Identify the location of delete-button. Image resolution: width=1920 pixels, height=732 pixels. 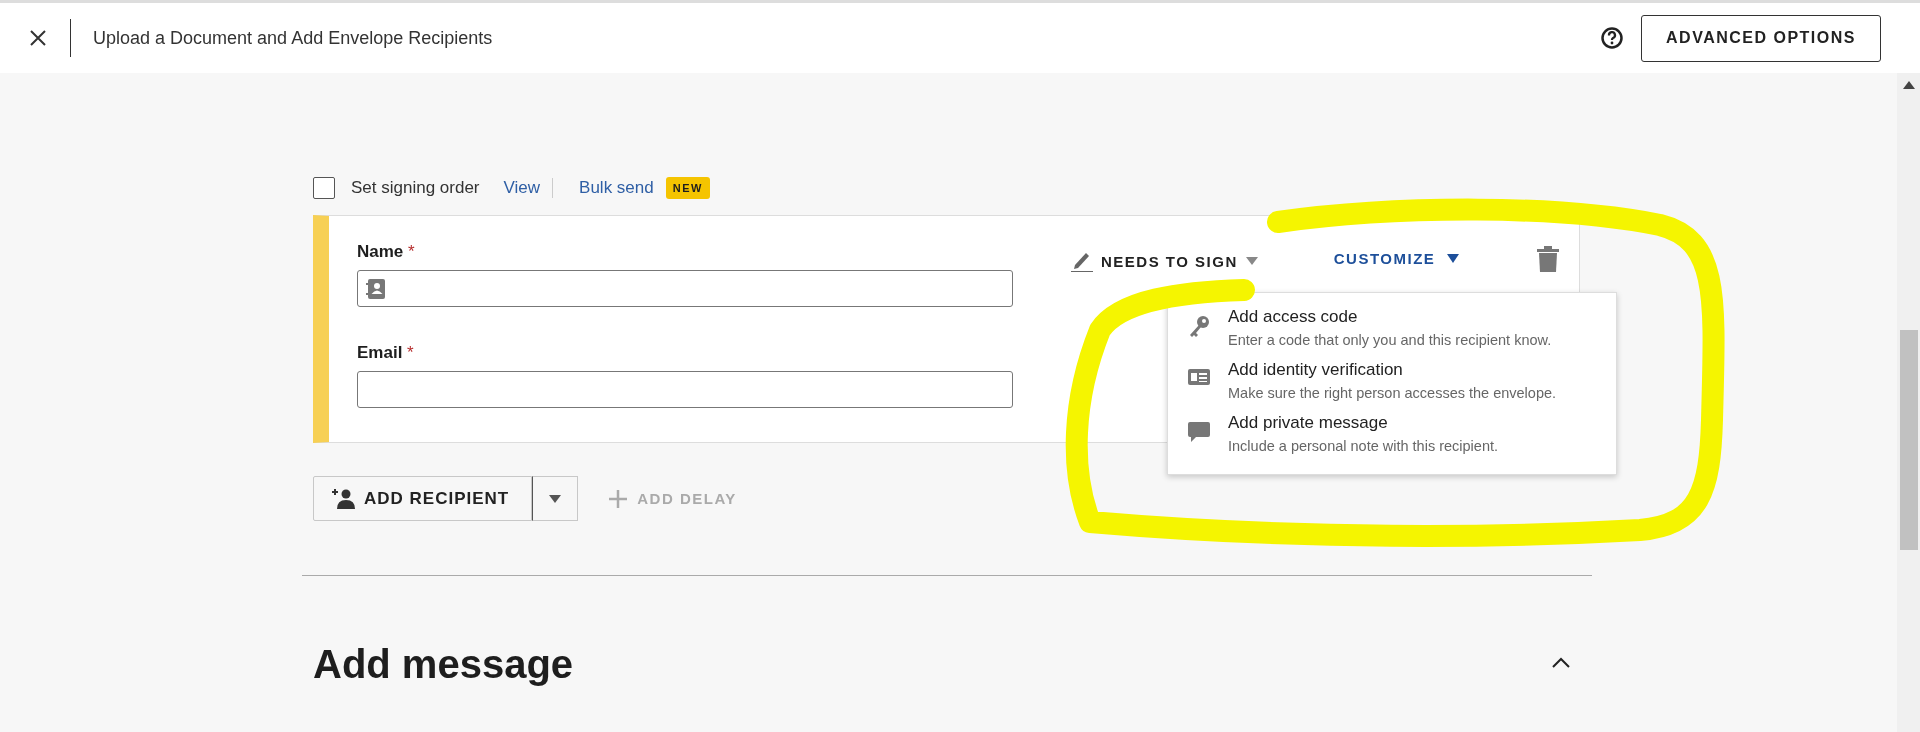
(1548, 260).